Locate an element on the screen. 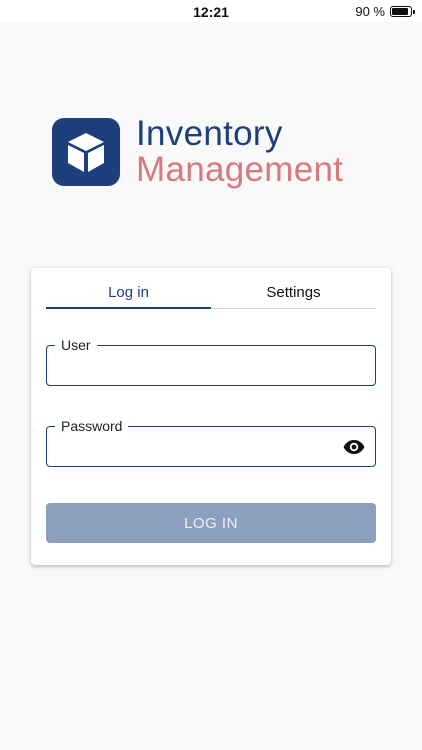 The width and height of the screenshot is (422, 750). battery-icon is located at coordinates (402, 11).